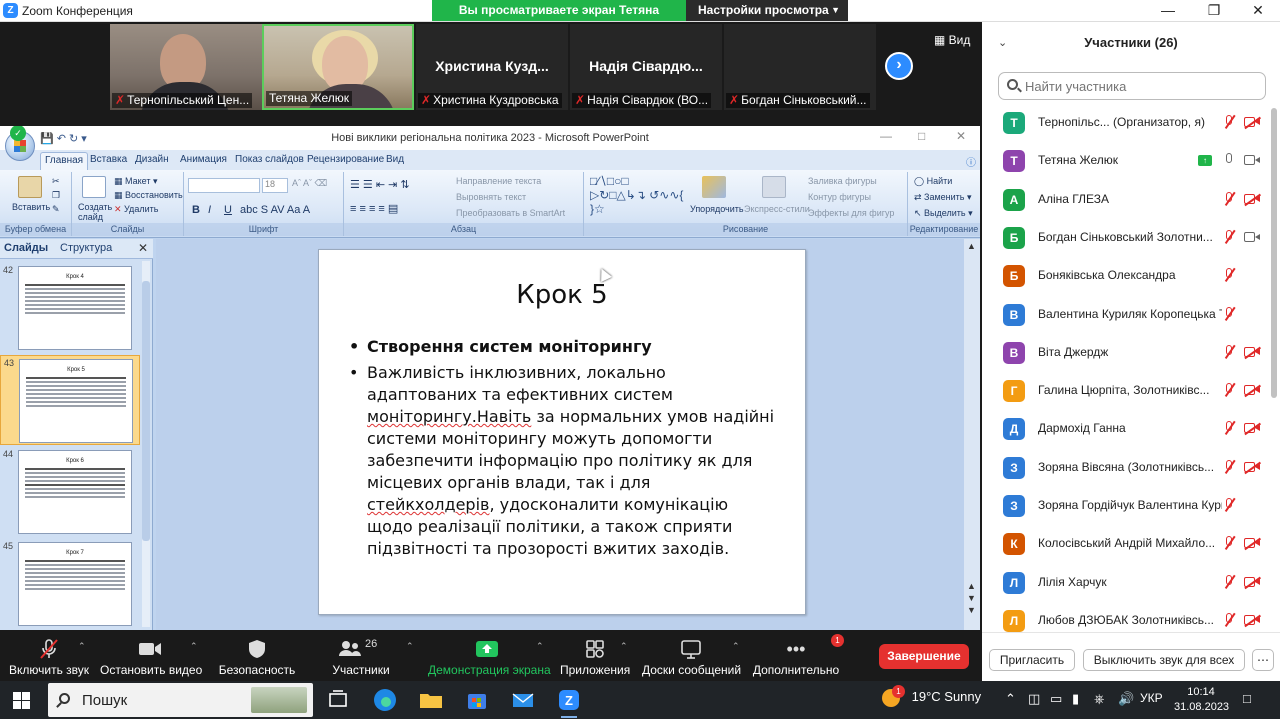  I want to click on security-button: Безопасность, so click(257, 659).